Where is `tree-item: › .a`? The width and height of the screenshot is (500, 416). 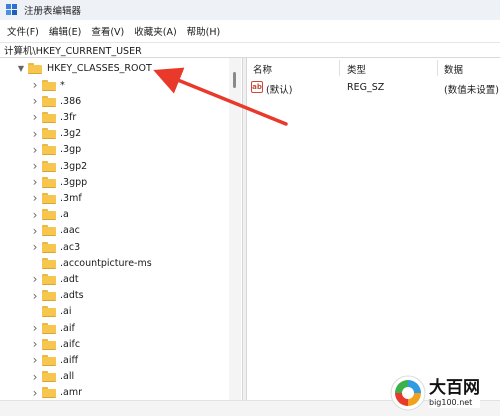 tree-item: › .a is located at coordinates (49, 215).